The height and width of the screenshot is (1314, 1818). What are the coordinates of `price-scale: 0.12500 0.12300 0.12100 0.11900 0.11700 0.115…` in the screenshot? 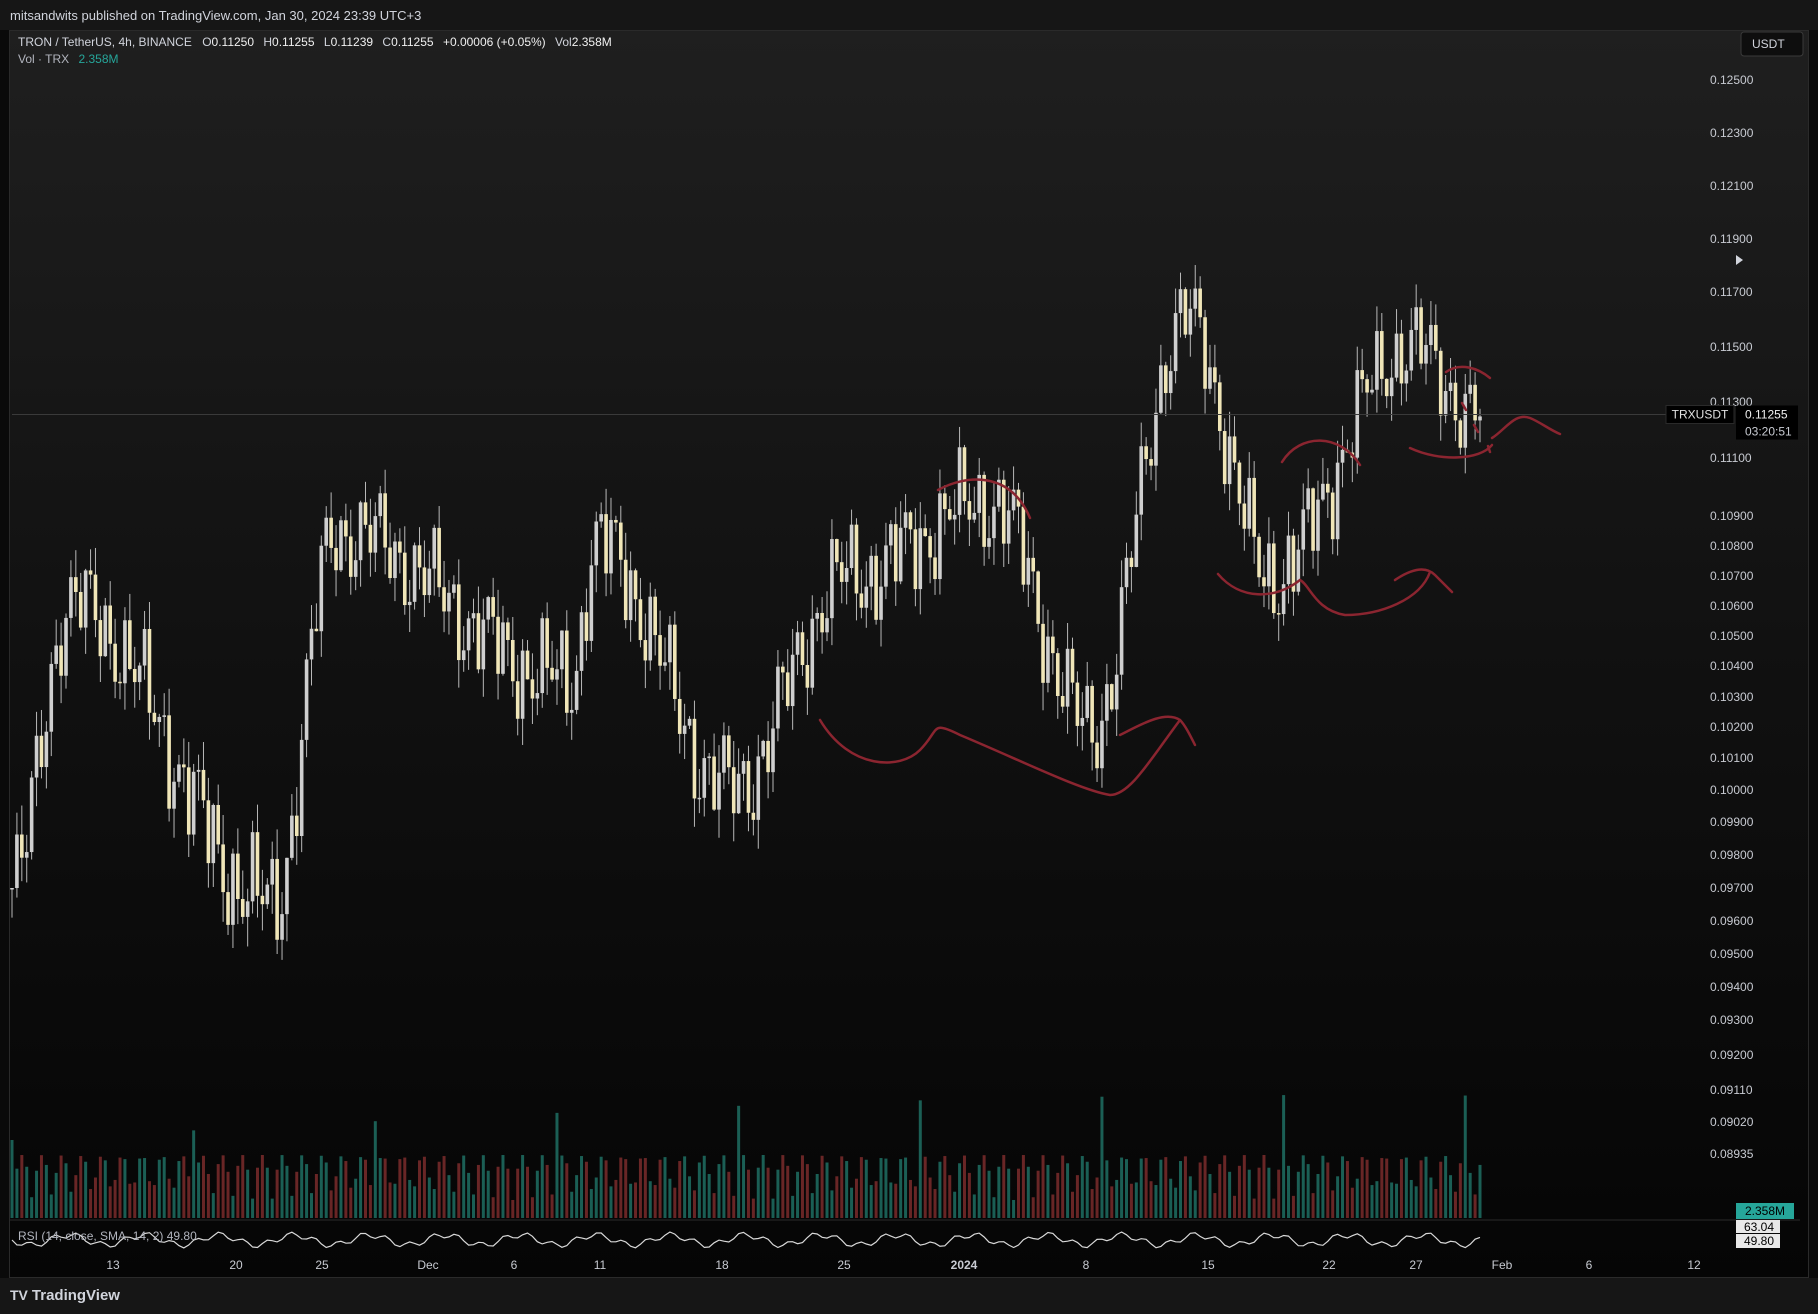 It's located at (1732, 617).